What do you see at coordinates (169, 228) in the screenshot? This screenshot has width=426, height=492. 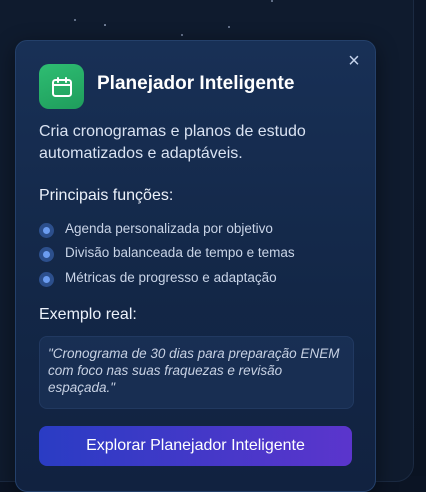 I see `function-label: Agenda personalizada por objetivo` at bounding box center [169, 228].